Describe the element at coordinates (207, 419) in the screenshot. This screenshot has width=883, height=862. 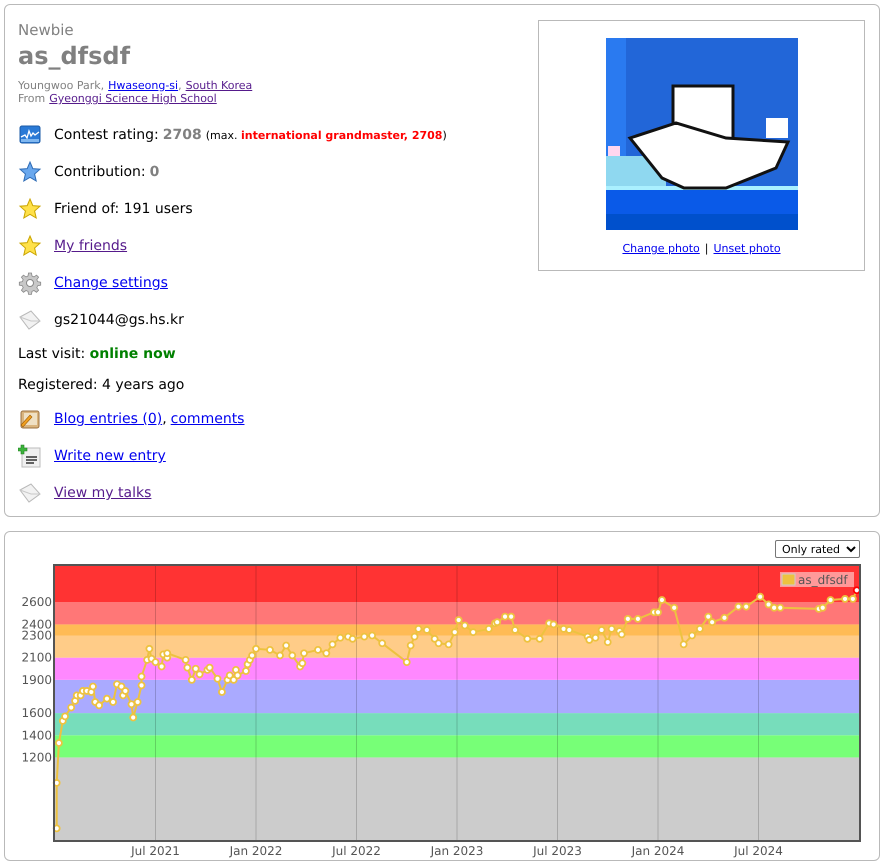
I see `profile-link: comments` at that location.